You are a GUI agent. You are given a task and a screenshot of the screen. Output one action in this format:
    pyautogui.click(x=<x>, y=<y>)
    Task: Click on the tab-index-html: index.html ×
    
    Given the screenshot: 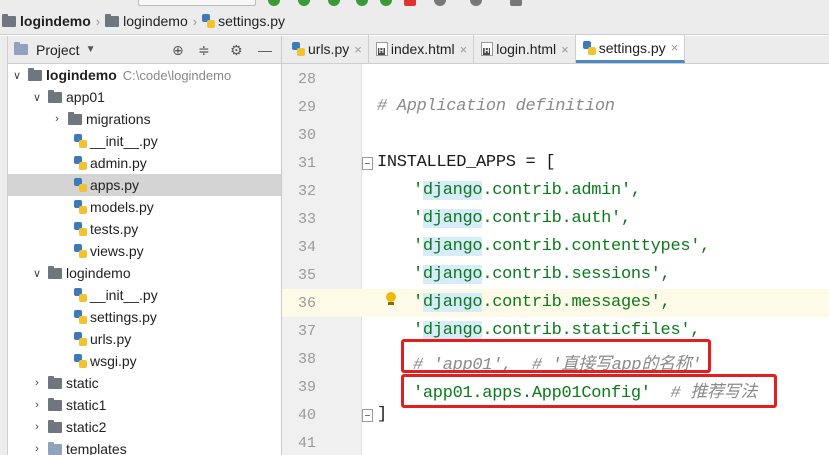 What is the action you would take?
    pyautogui.click(x=422, y=49)
    